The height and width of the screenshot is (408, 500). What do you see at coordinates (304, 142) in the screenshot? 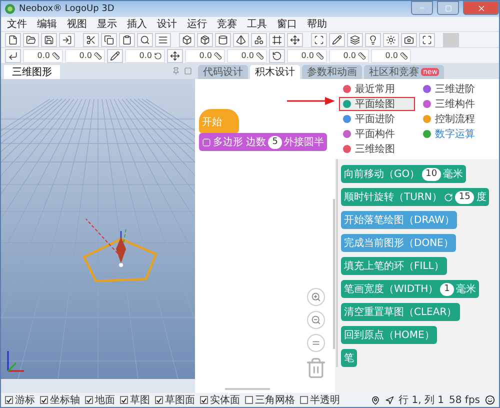
I see `block-label: 外接圆半` at bounding box center [304, 142].